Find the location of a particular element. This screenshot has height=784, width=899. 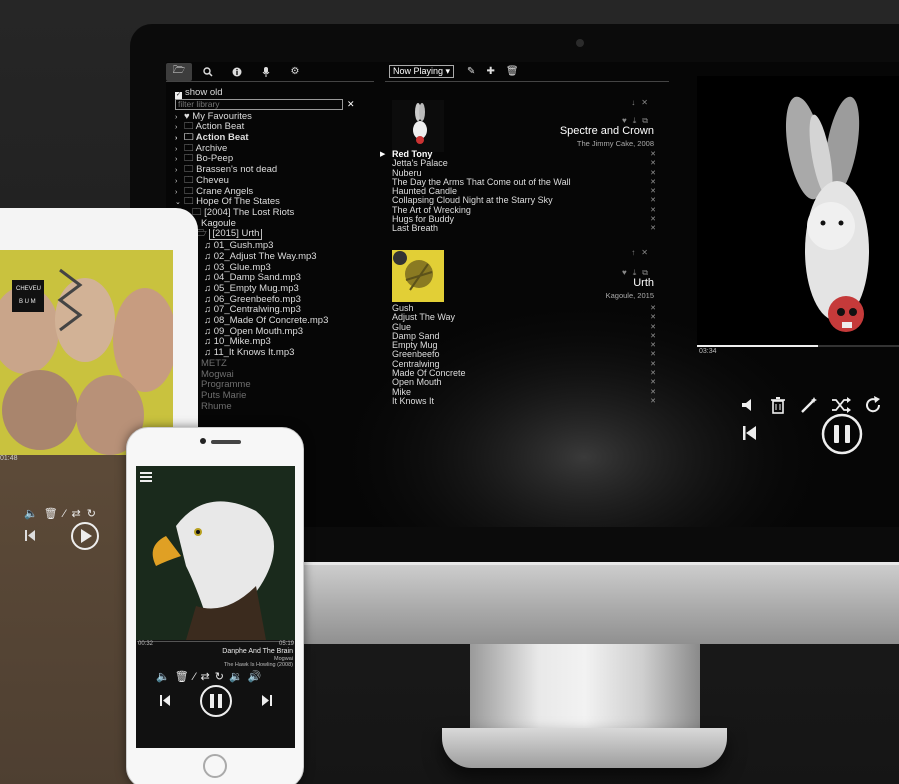

folder-icon: 🗀 is located at coordinates (190, 148).